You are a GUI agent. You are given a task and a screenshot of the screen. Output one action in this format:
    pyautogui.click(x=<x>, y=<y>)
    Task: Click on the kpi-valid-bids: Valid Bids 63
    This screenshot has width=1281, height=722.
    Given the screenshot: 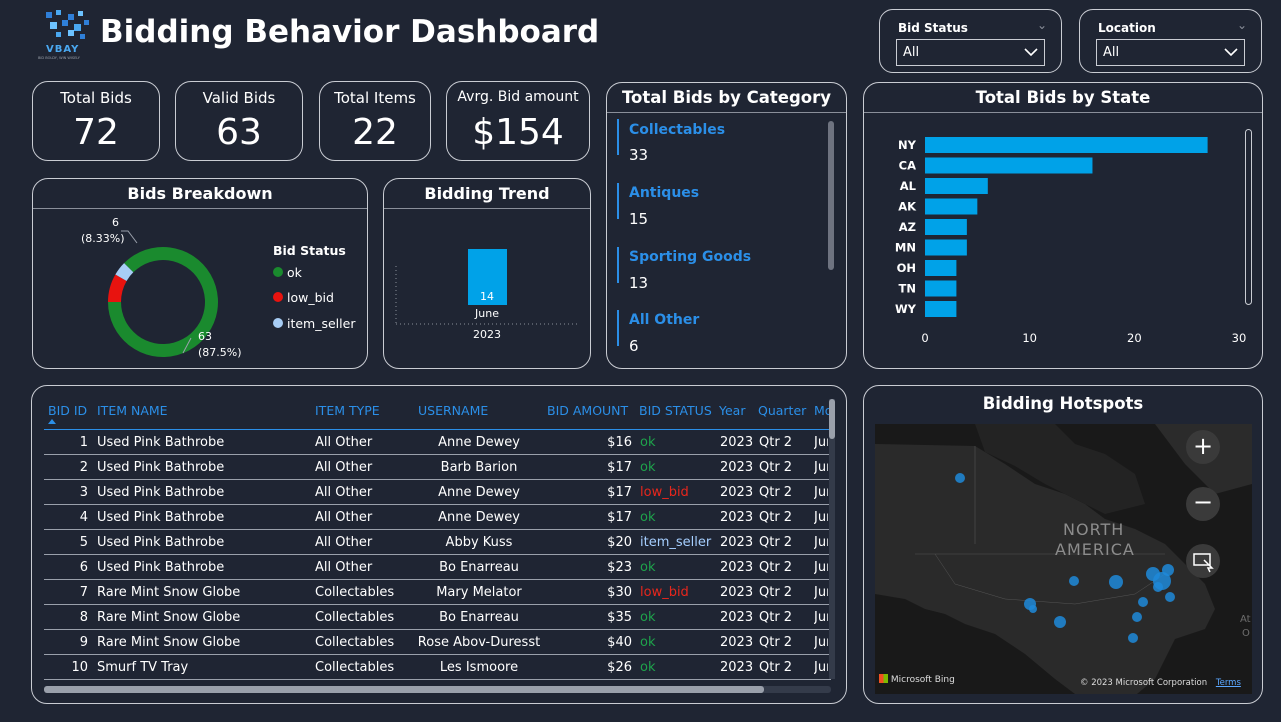 What is the action you would take?
    pyautogui.click(x=239, y=121)
    